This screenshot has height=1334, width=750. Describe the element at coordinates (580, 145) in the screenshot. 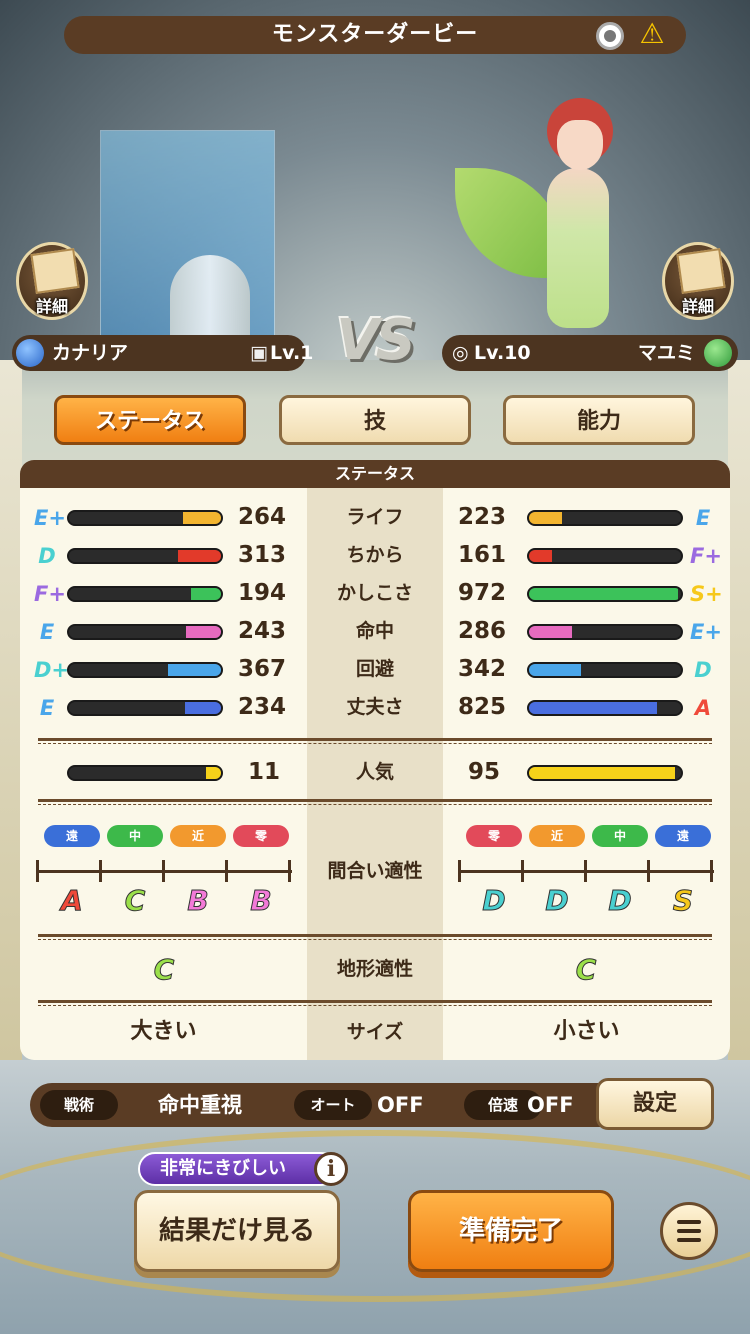

I see `monster-face` at that location.